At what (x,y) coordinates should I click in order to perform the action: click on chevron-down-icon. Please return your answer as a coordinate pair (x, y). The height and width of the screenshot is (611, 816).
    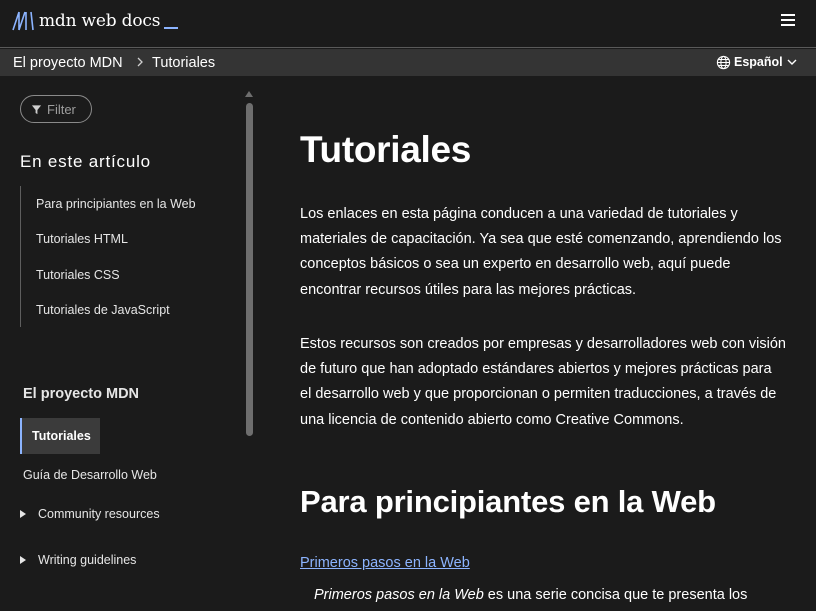
    Looking at the image, I should click on (792, 62).